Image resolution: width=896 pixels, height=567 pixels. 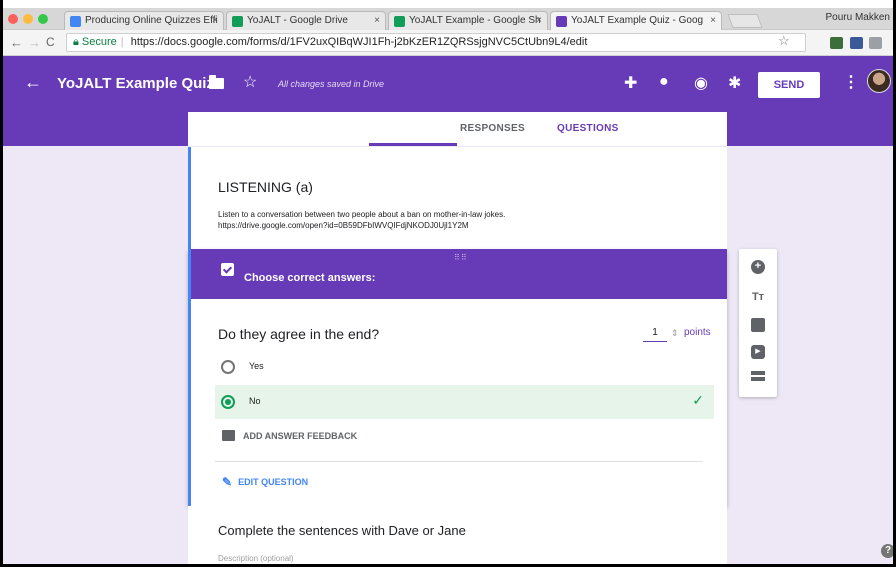 I want to click on edit-question-label: EDIT QUESTION, so click(x=273, y=482).